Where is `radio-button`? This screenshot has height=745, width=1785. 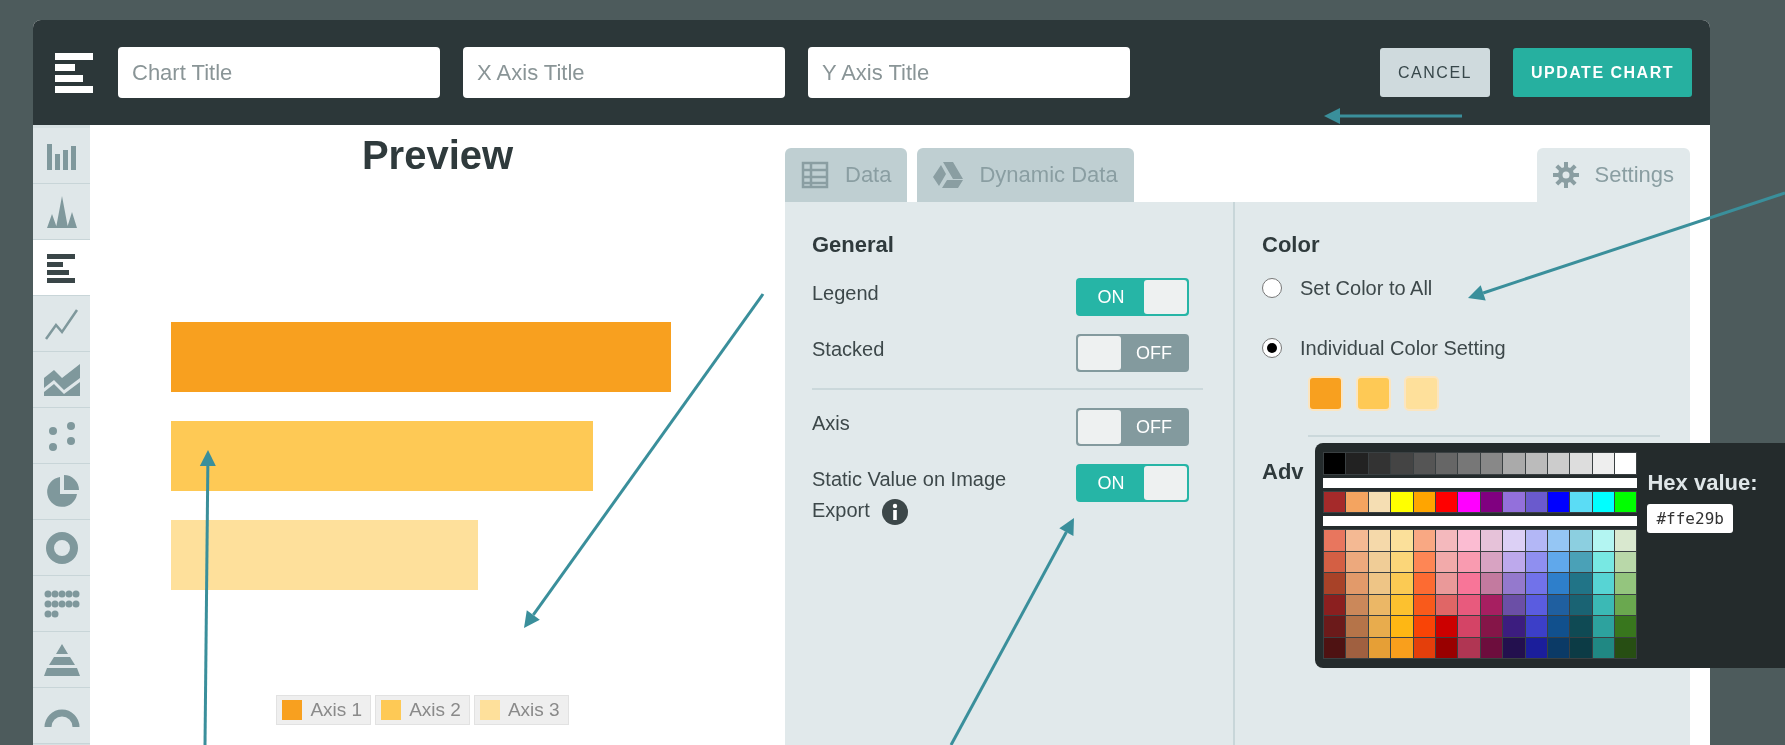 radio-button is located at coordinates (1272, 288).